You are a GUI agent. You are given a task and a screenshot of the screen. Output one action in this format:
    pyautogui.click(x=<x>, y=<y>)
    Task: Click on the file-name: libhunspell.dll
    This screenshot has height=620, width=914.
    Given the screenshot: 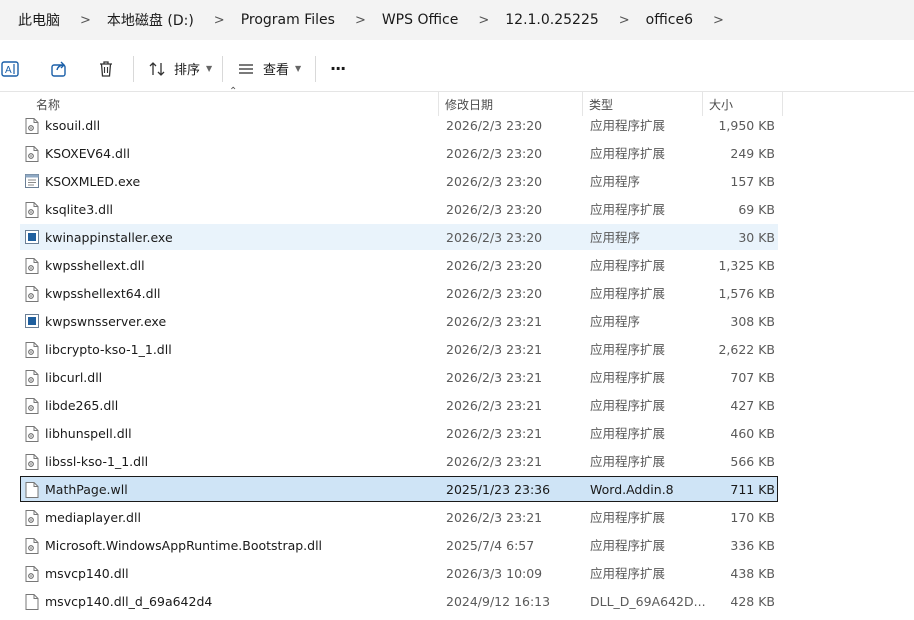 What is the action you would take?
    pyautogui.click(x=88, y=433)
    